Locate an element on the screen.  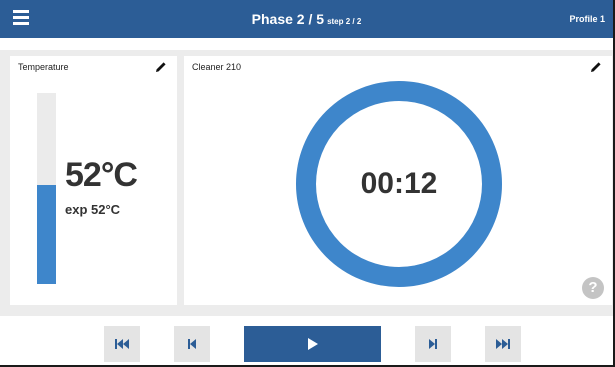
phase-label: Phase 2 / 5 is located at coordinates (288, 19).